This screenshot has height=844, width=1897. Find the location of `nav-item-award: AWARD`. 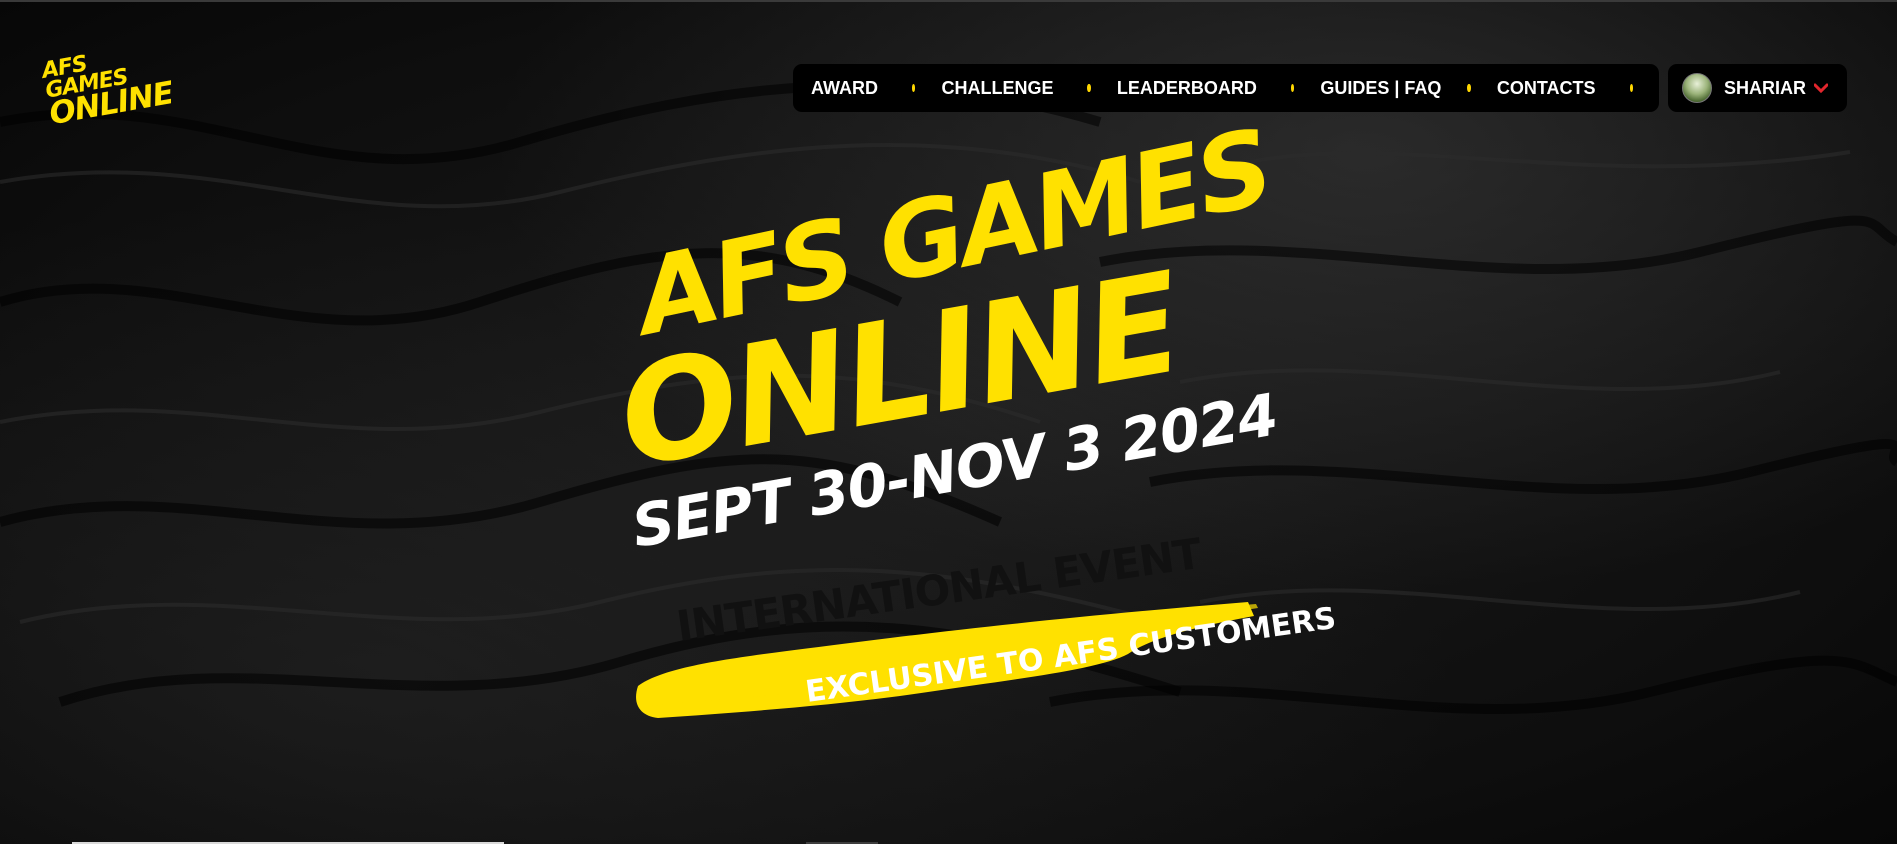

nav-item-award: AWARD is located at coordinates (844, 88).